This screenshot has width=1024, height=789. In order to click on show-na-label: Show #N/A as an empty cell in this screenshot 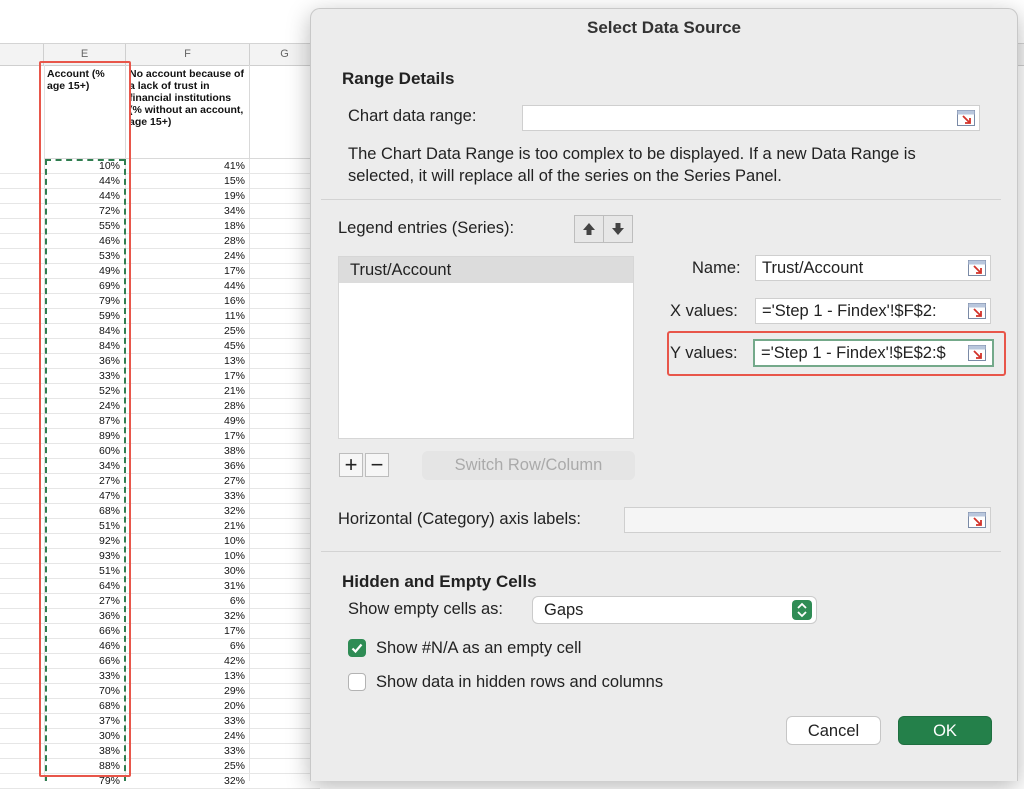, I will do `click(478, 648)`.